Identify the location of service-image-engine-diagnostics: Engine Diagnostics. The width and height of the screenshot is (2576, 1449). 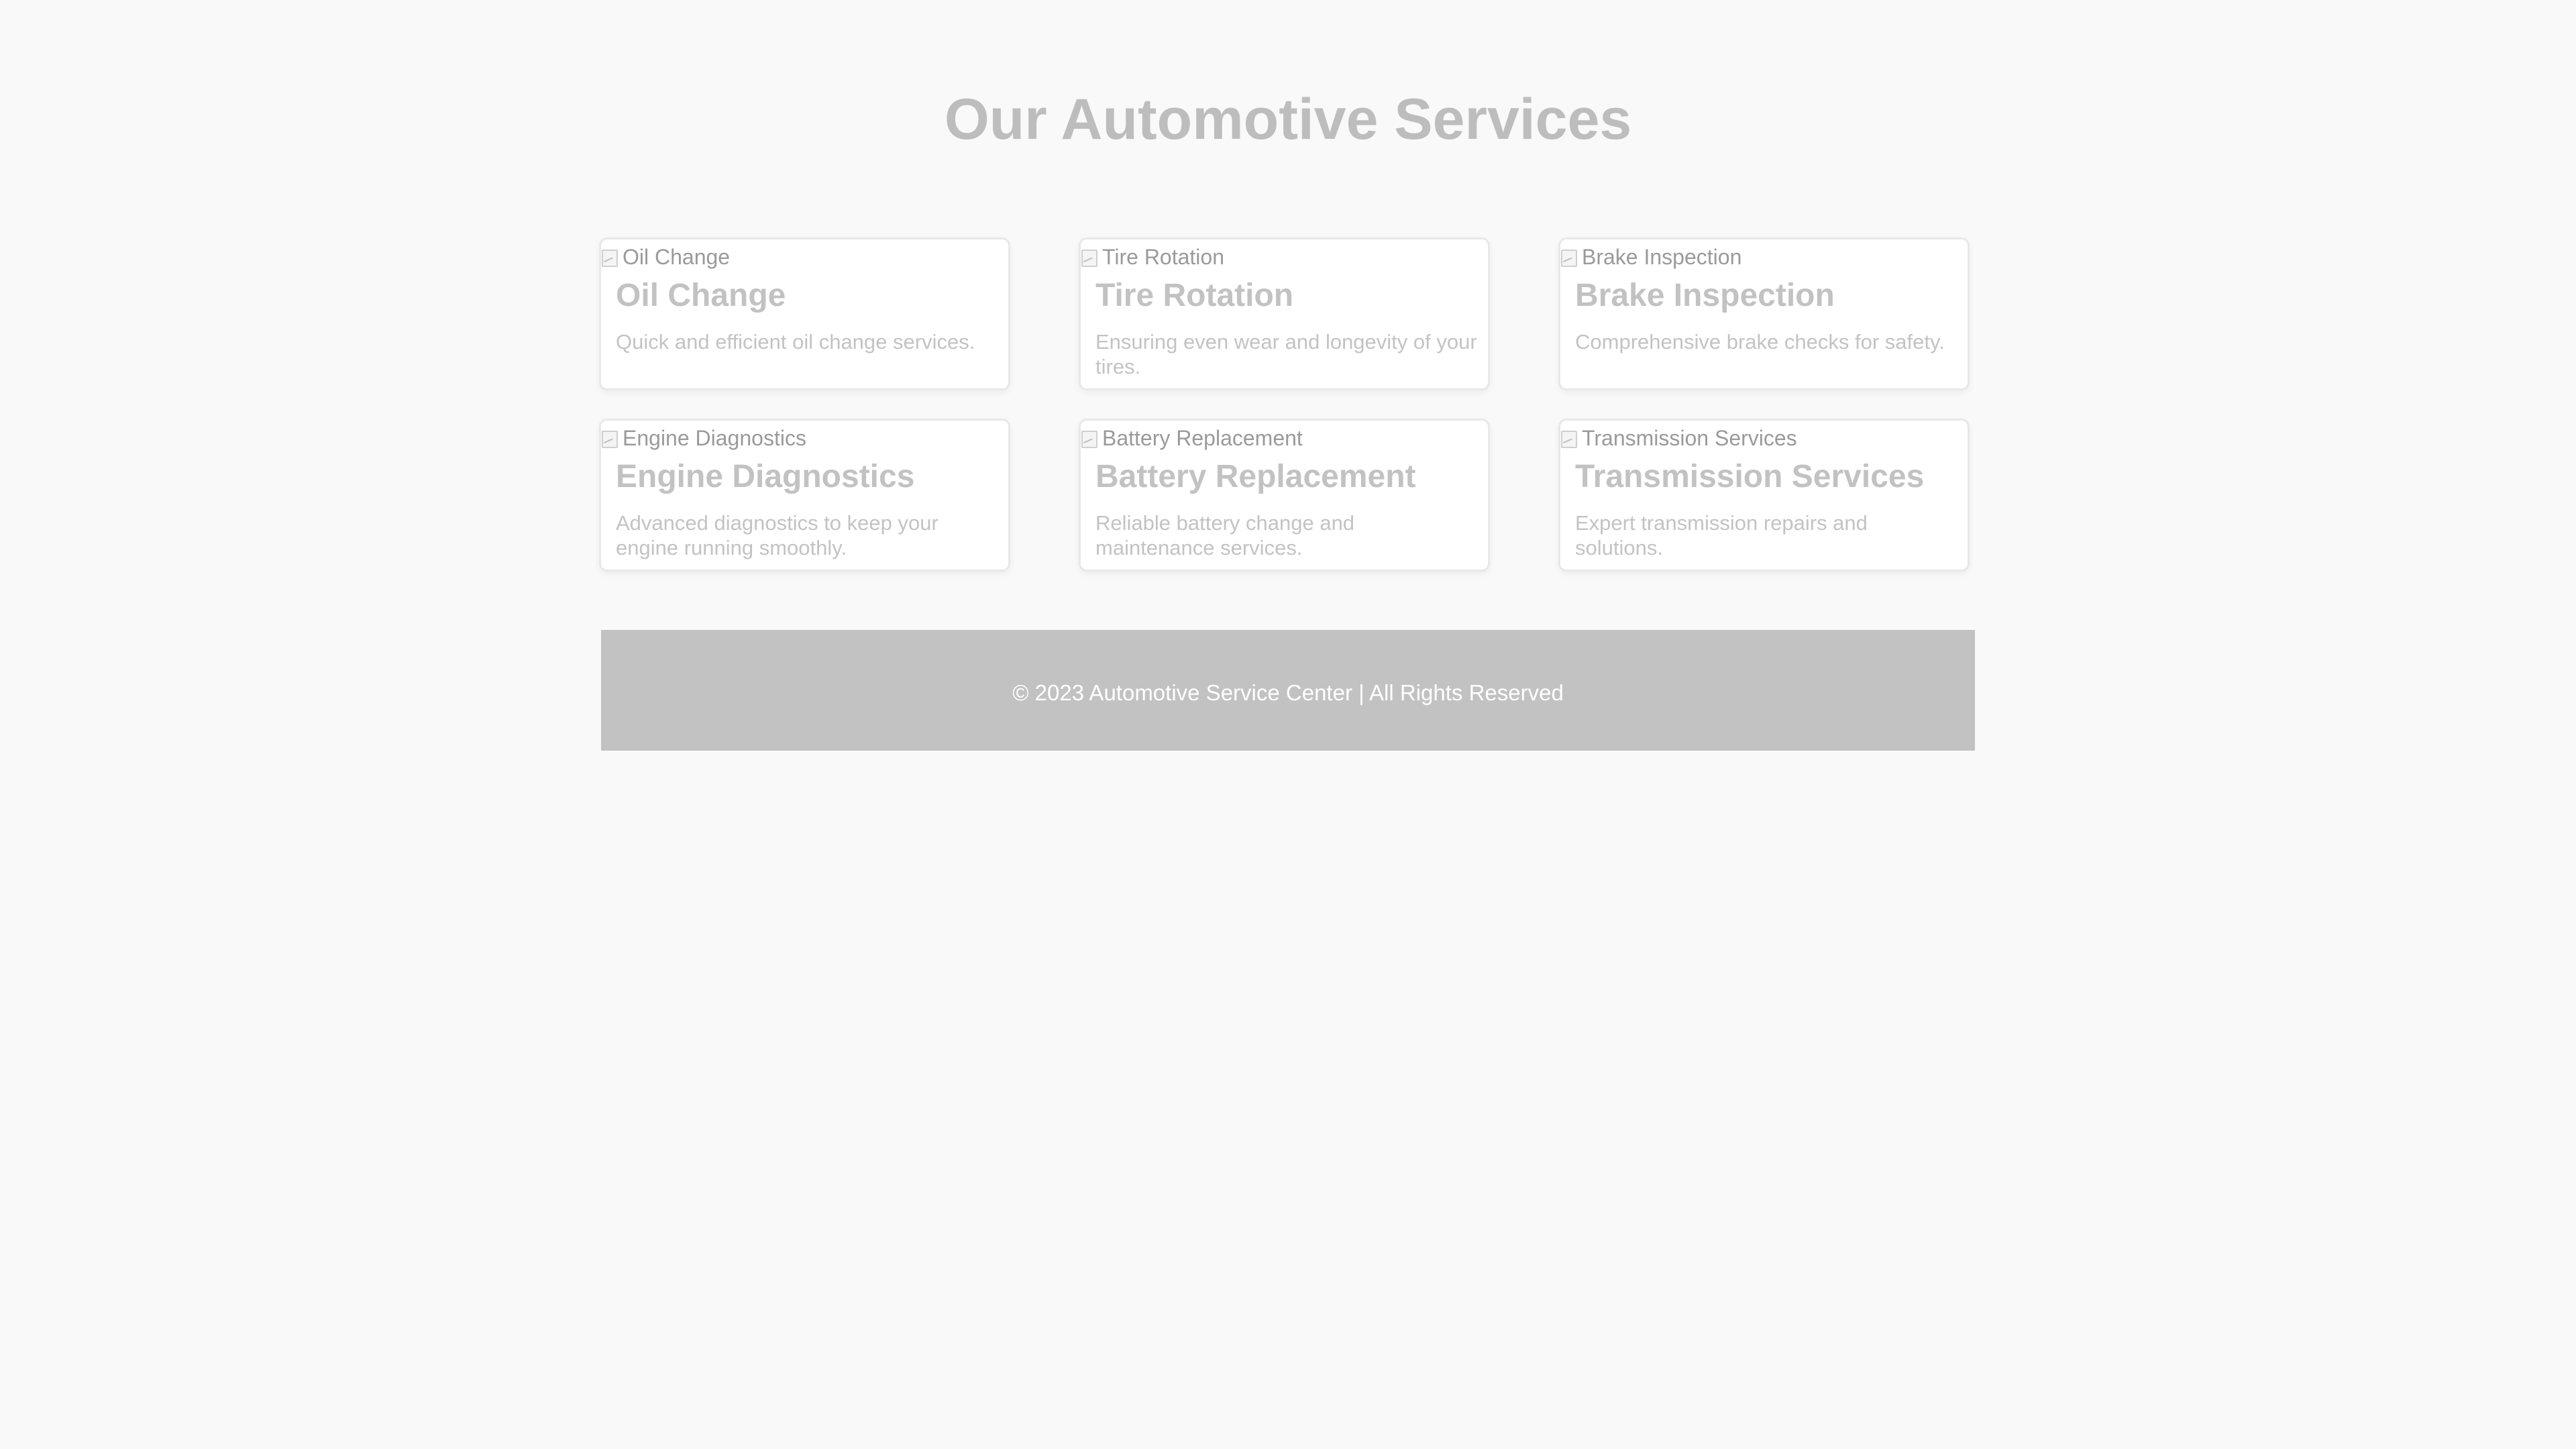
(703, 438).